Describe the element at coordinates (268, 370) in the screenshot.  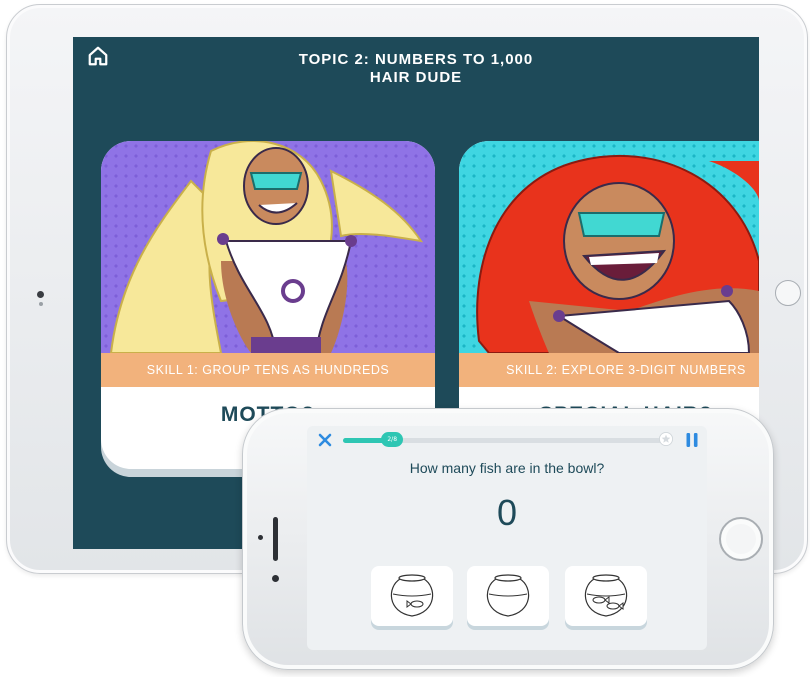
I see `skill-label: SKILL 1: GROUP TENS AS HUNDREDS` at that location.